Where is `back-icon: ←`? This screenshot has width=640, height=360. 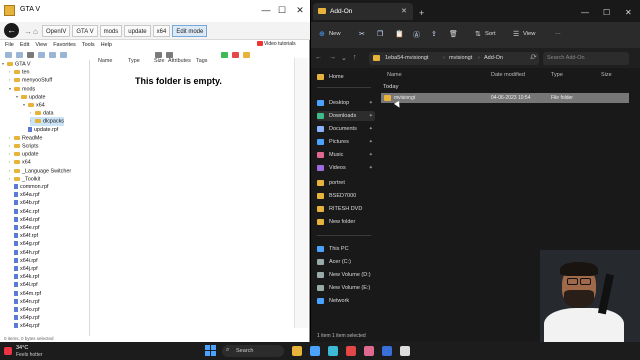
back-icon: ← is located at coordinates (318, 57).